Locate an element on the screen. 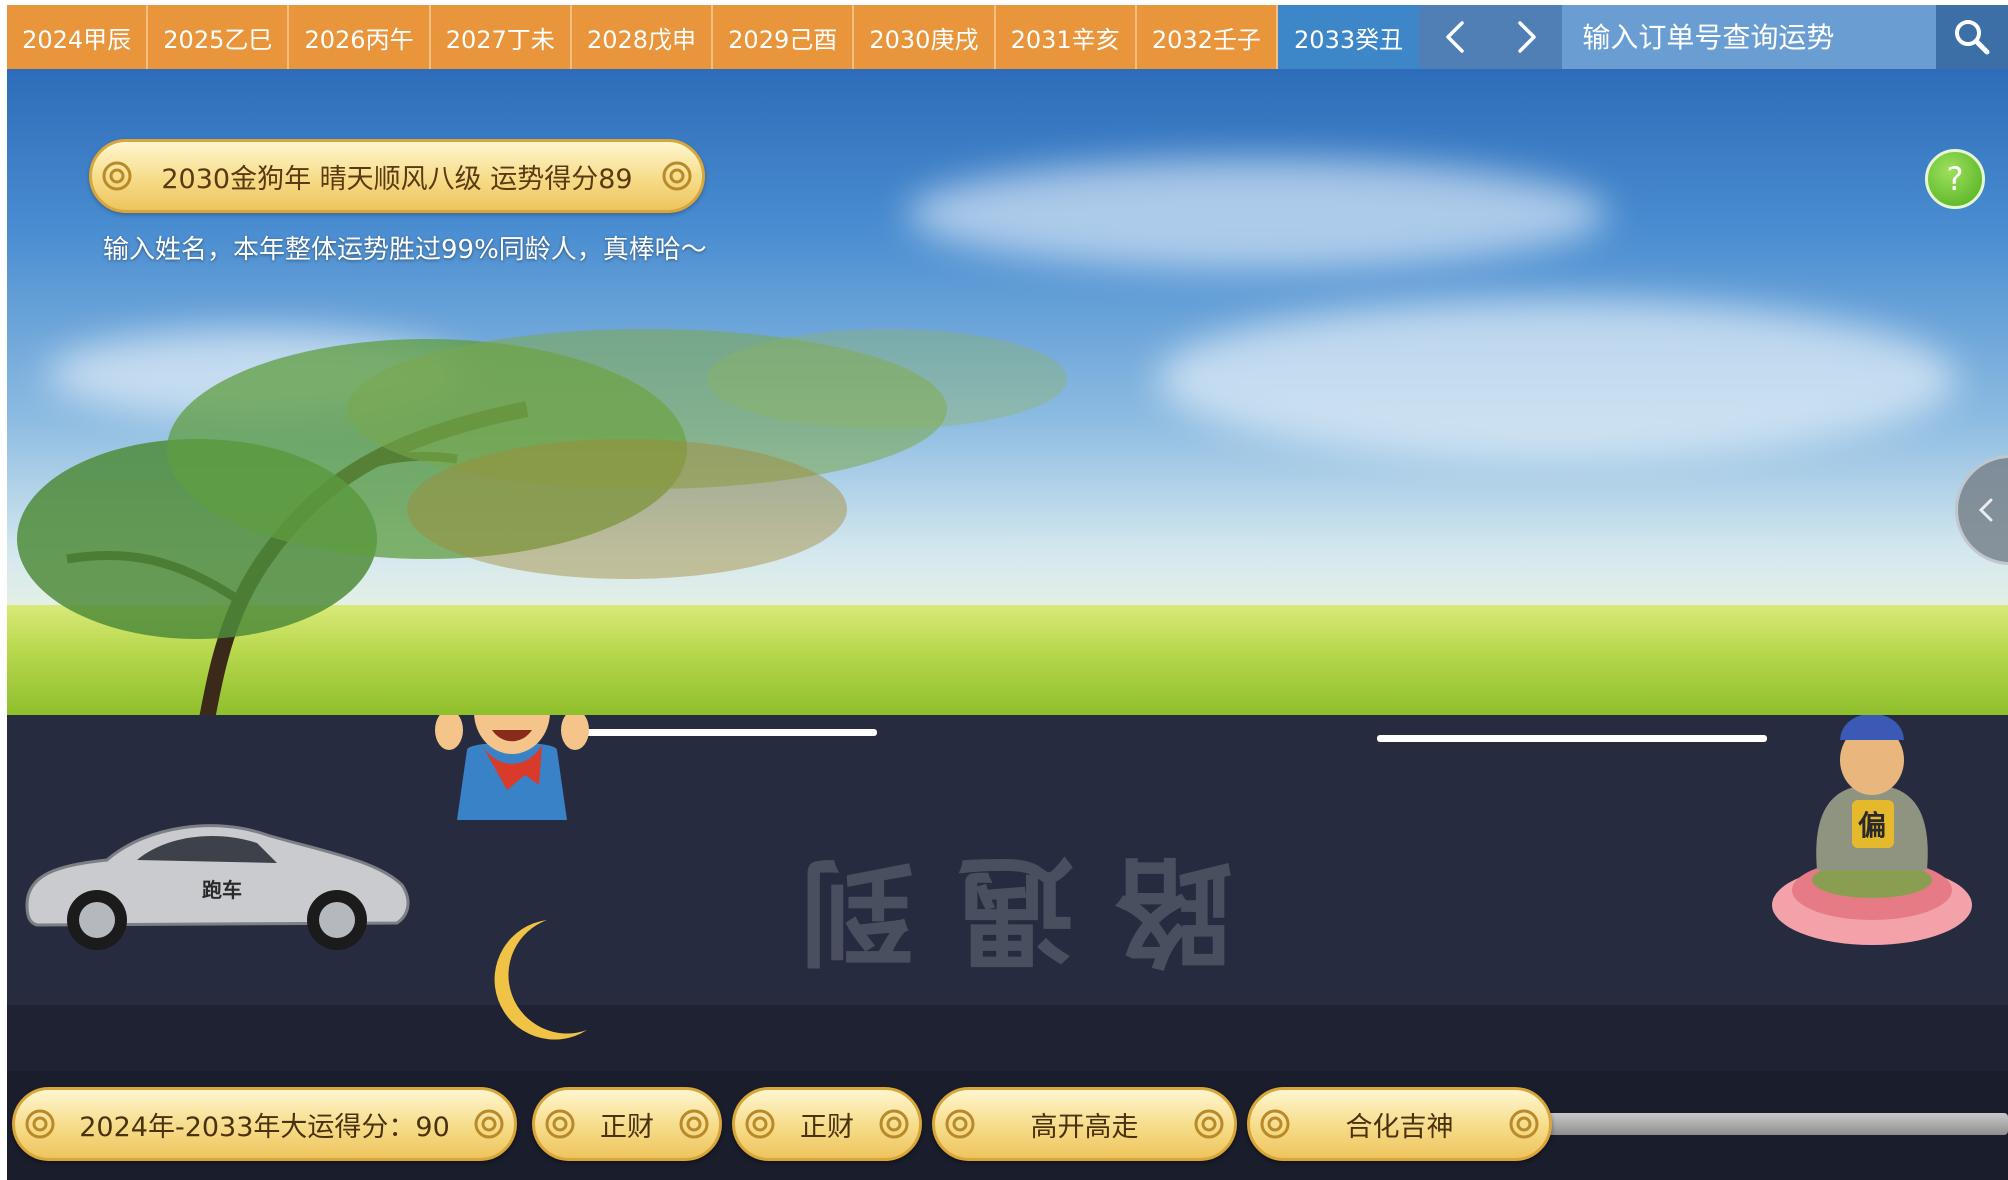 This screenshot has width=2008, height=1180. tag-button-zhengcai-1: 正财 is located at coordinates (627, 1124).